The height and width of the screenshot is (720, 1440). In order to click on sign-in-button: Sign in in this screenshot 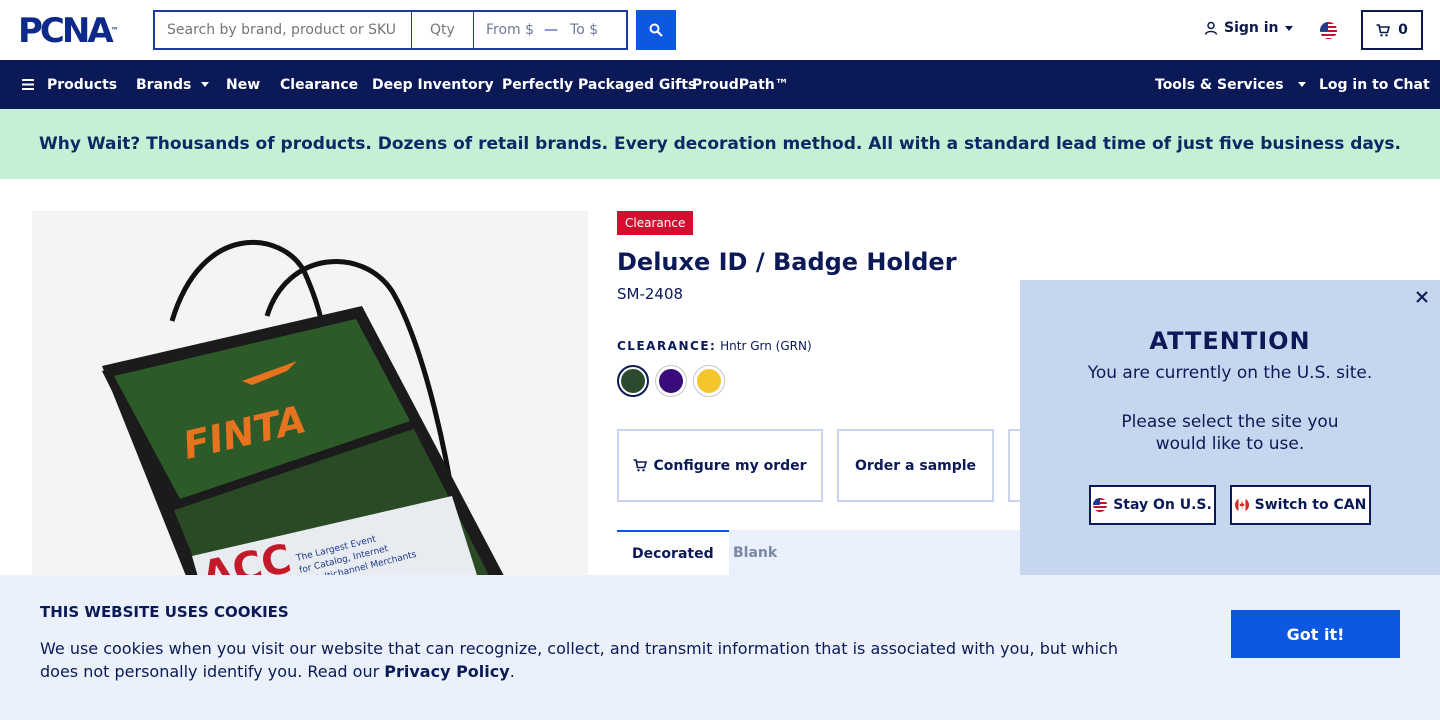, I will do `click(1248, 28)`.